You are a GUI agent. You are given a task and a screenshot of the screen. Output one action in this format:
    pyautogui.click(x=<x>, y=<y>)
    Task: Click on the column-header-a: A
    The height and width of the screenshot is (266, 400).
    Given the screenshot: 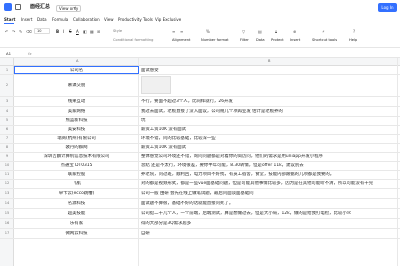 What is the action you would take?
    pyautogui.click(x=77, y=61)
    